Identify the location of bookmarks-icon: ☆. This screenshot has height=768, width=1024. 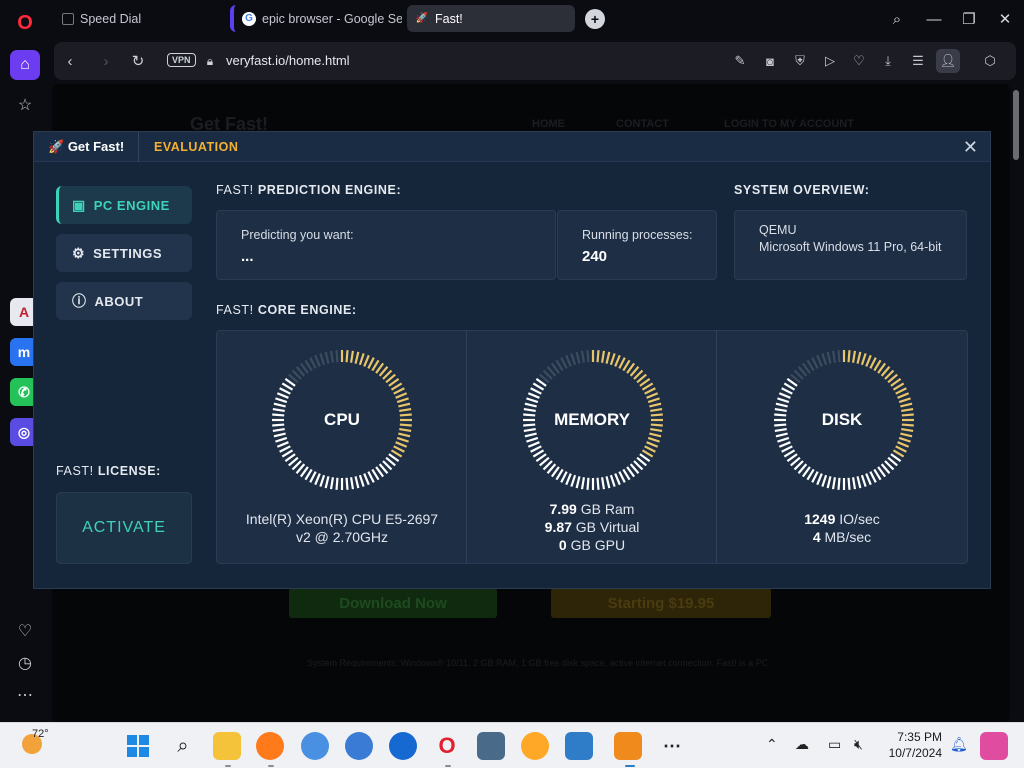
(25, 105).